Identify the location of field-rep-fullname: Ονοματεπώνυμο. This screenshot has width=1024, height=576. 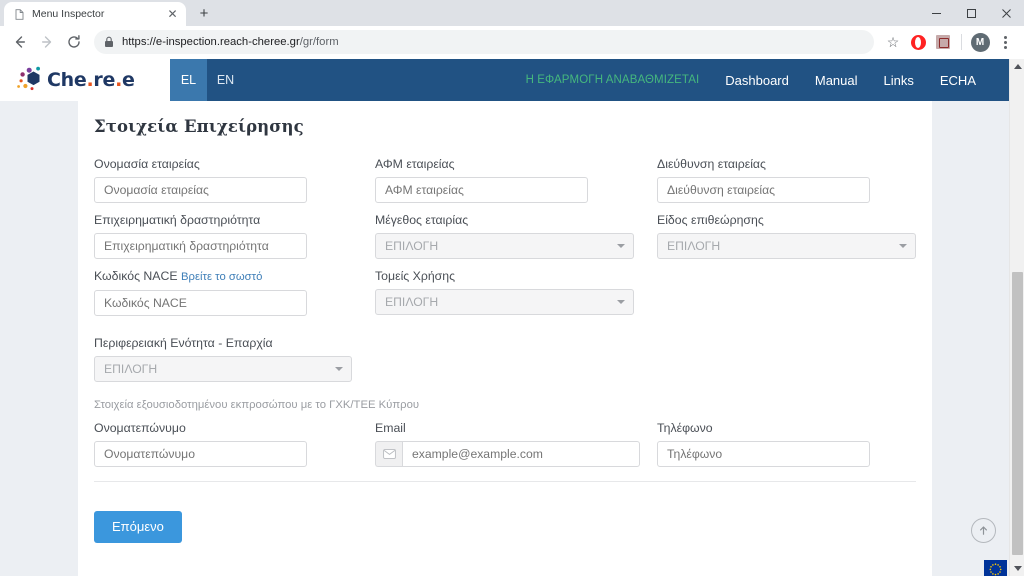
(200, 443).